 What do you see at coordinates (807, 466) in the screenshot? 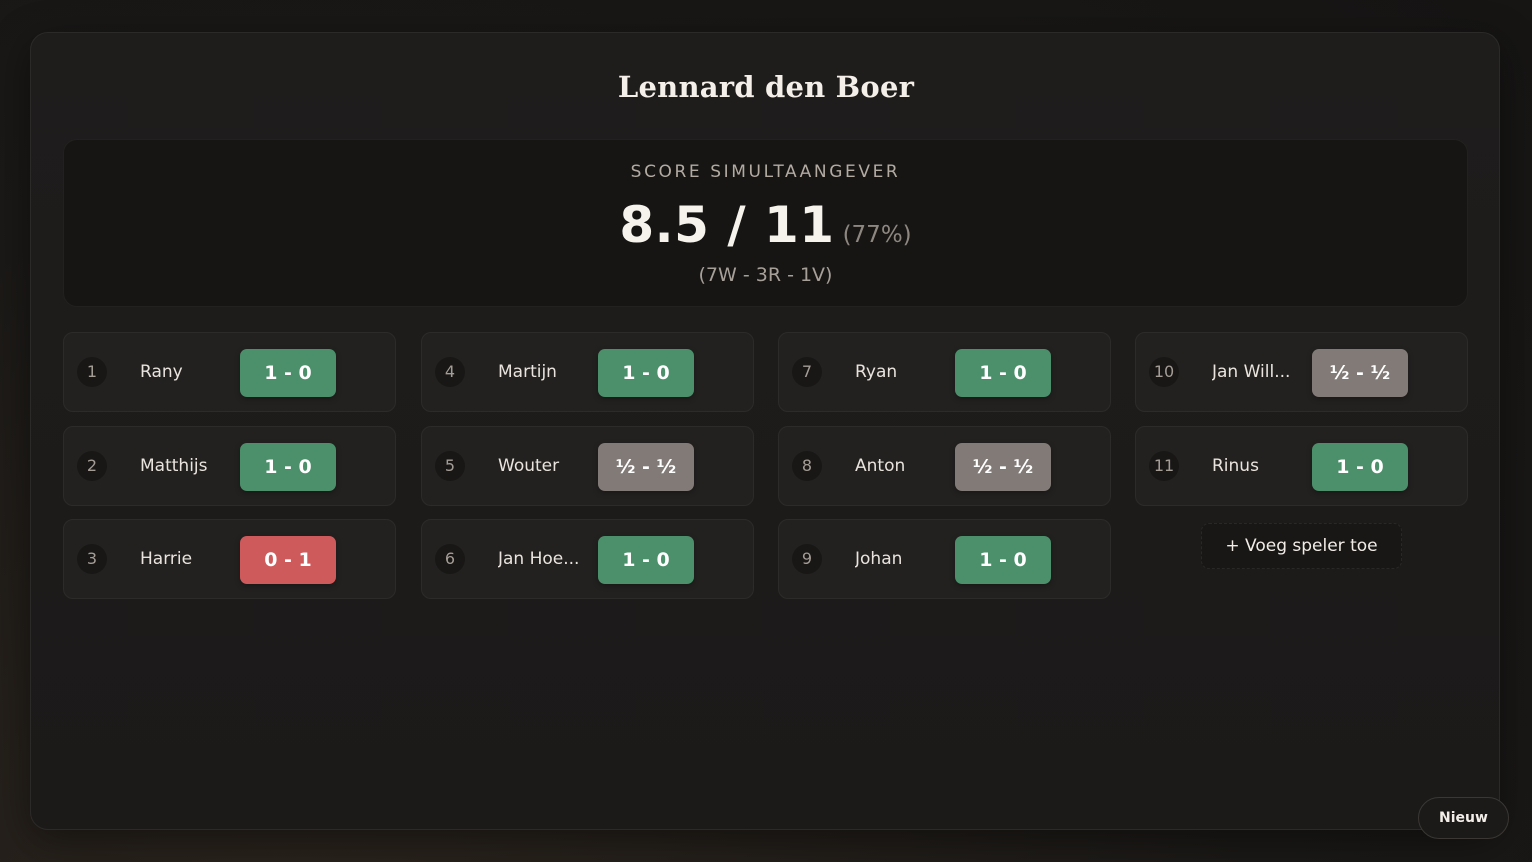
I see `board-number: 8` at bounding box center [807, 466].